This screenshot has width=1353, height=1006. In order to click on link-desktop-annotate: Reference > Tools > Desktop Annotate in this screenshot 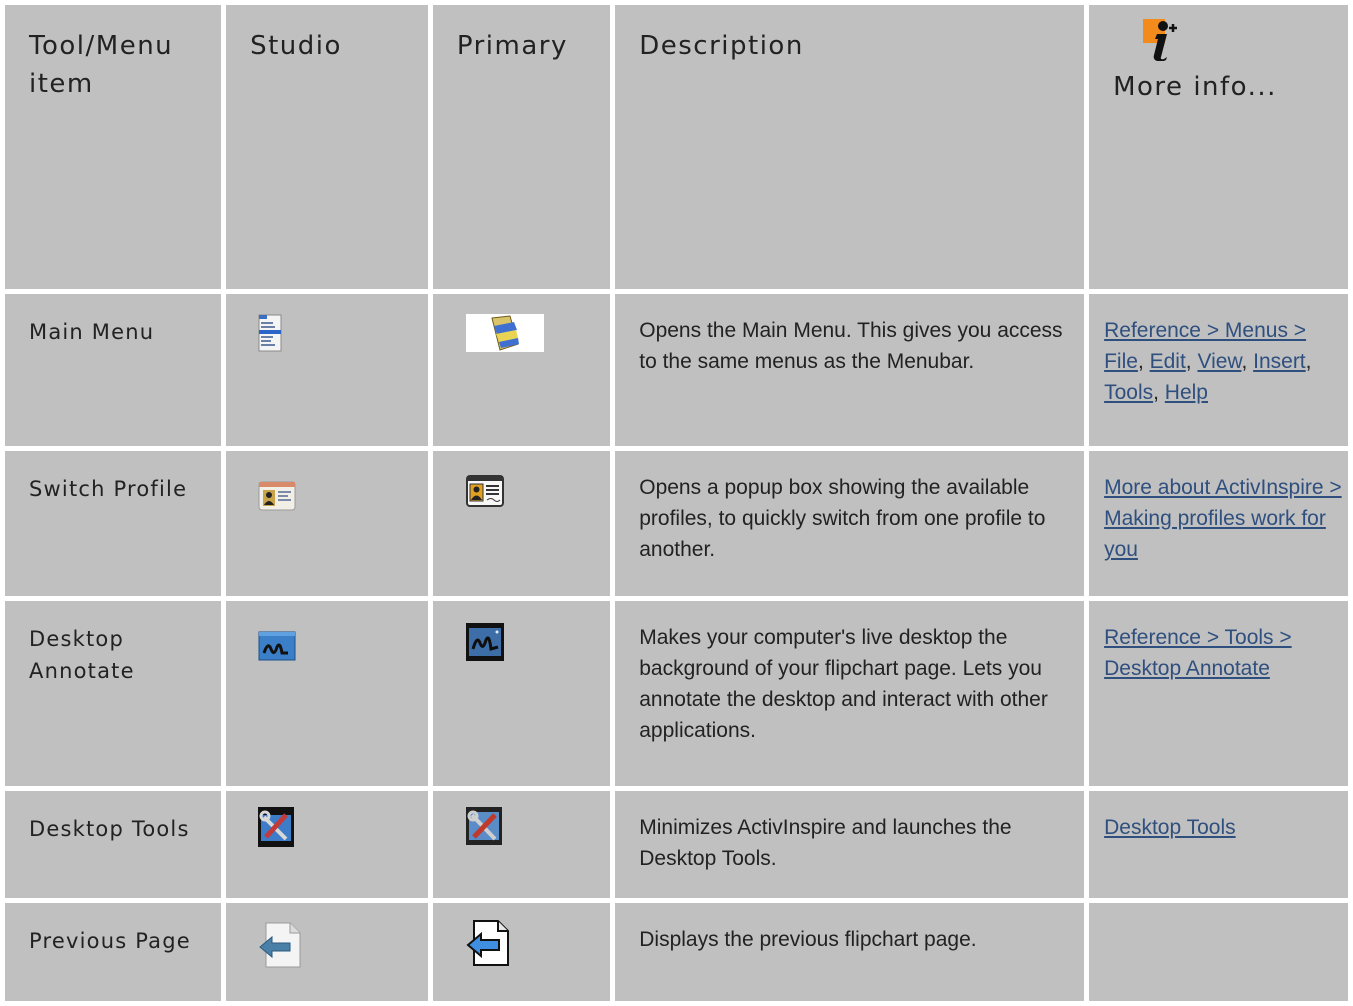, I will do `click(1198, 653)`.